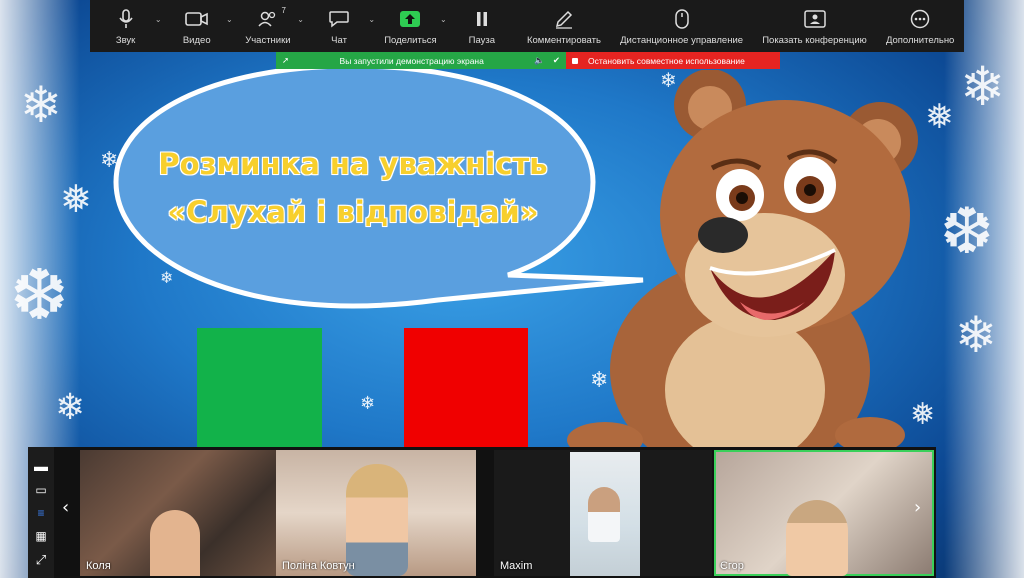 The width and height of the screenshot is (1024, 578). I want to click on video-camera-icon, so click(196, 19).